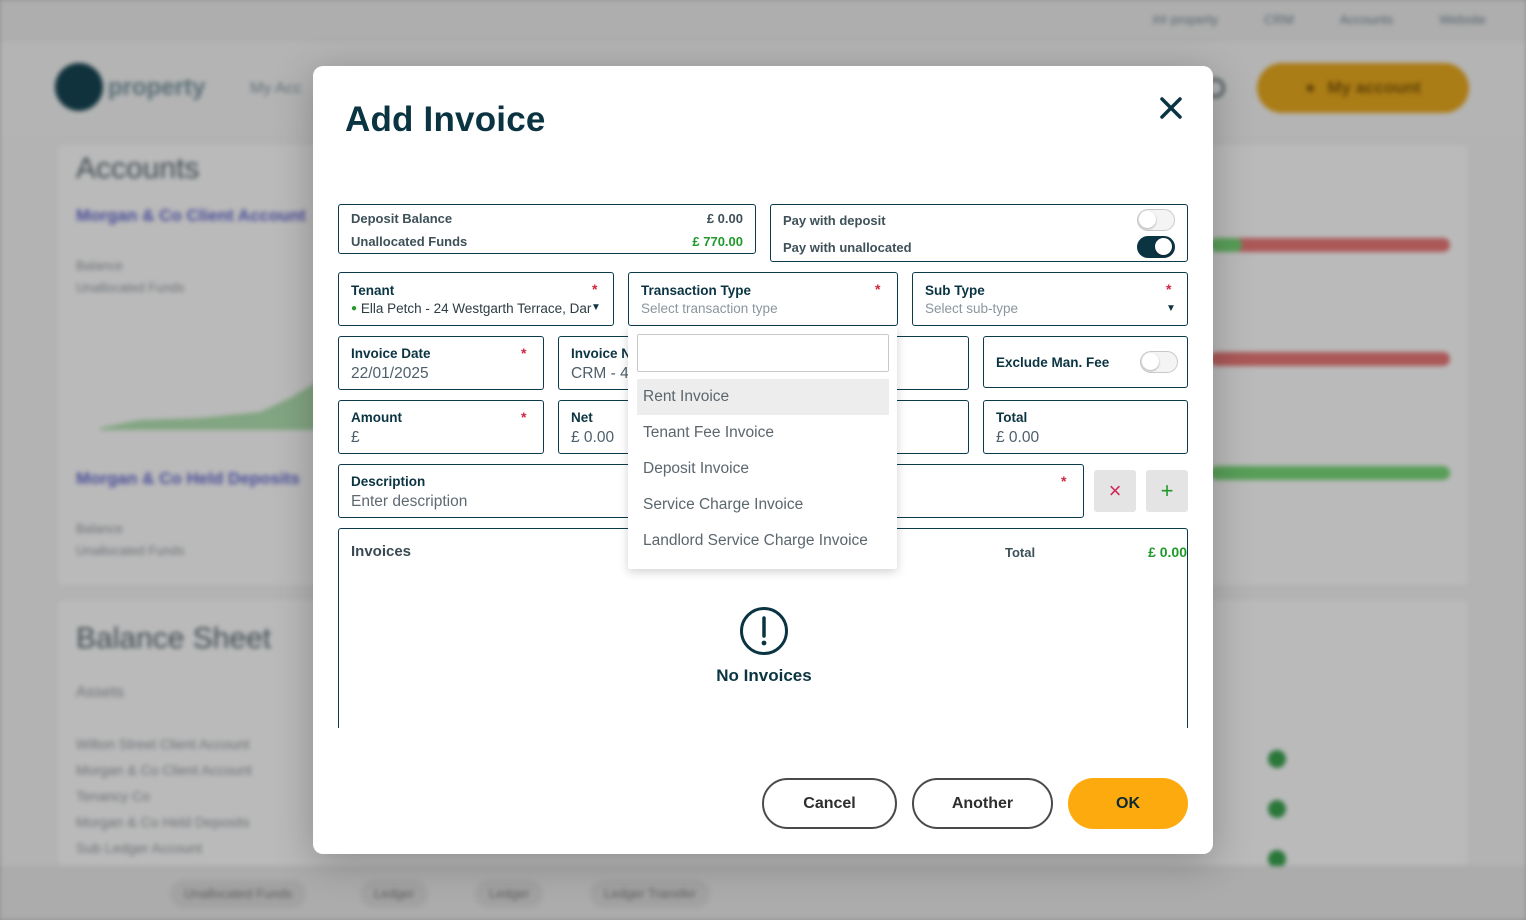 The height and width of the screenshot is (920, 1526). I want to click on invoice-number-label: Invoice N, so click(601, 353).